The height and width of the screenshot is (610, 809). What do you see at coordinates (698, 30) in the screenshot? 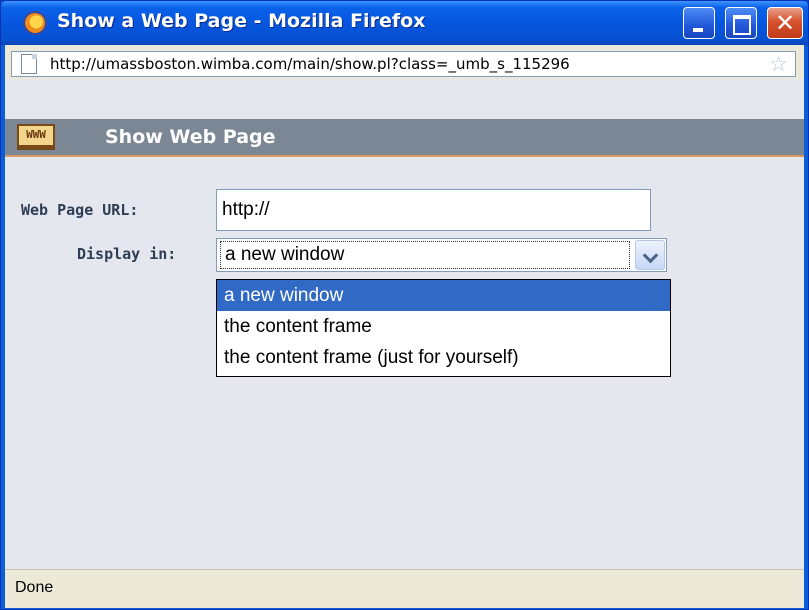
I see `minimize-icon` at bounding box center [698, 30].